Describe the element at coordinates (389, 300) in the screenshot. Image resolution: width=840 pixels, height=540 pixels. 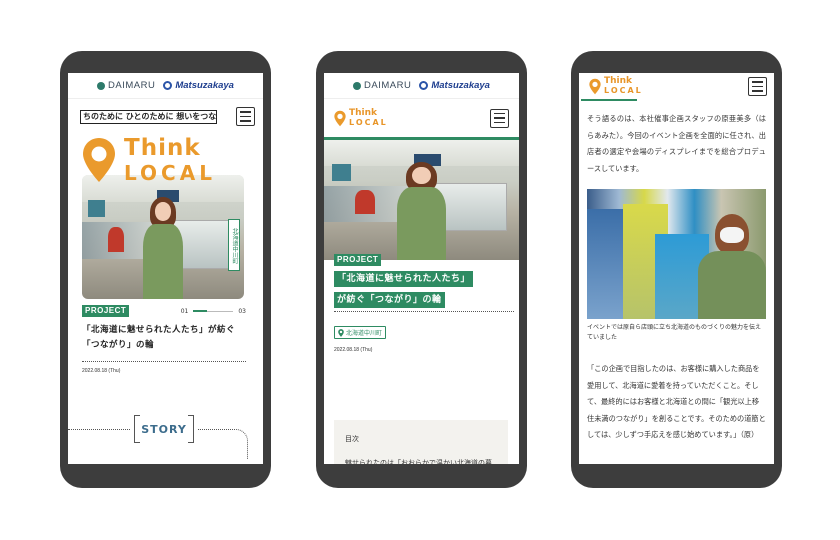
I see `article-title-line2: が紡ぐ「つながり」の輪` at that location.